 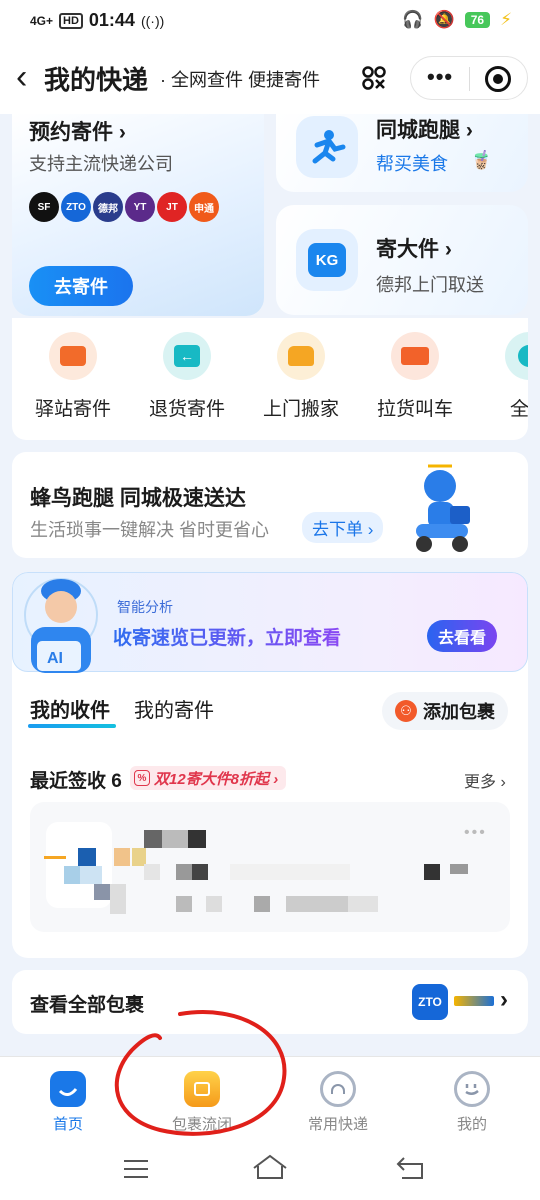 What do you see at coordinates (72, 409) in the screenshot?
I see `service-label: 驿站寄件` at bounding box center [72, 409].